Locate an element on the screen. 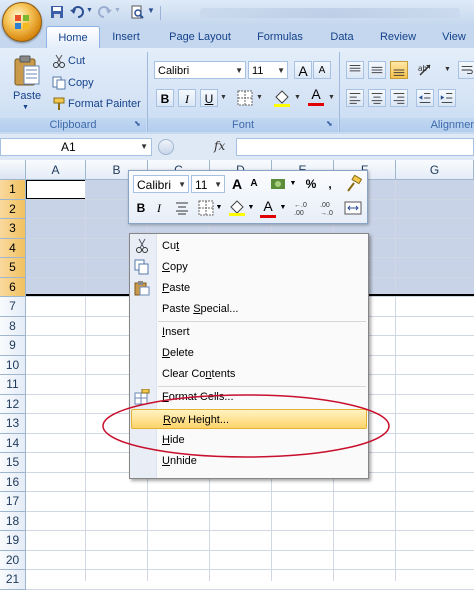 The width and height of the screenshot is (474, 590). mini-grow-font-button: A is located at coordinates (237, 184).